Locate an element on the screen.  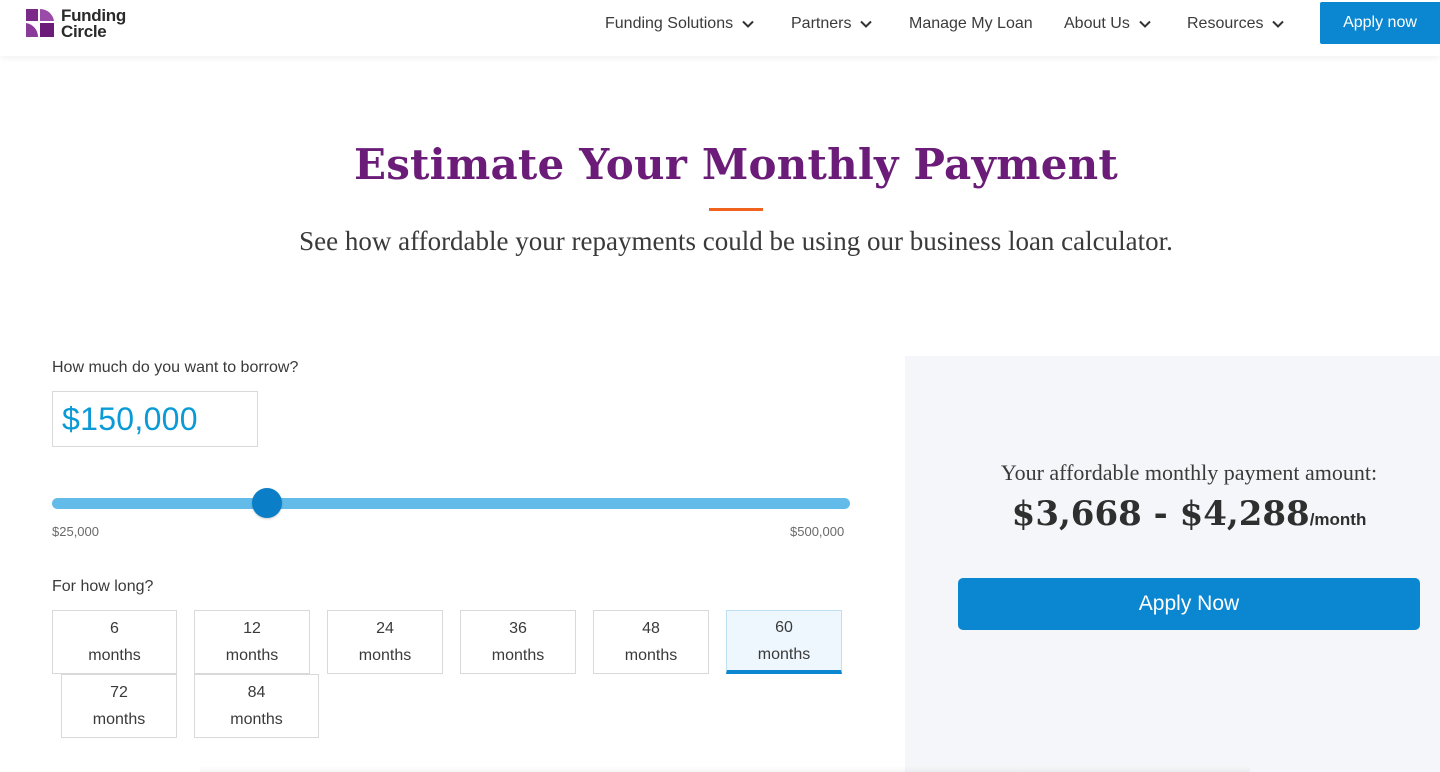
nav-funding-solutions: Funding Solutions is located at coordinates (679, 24).